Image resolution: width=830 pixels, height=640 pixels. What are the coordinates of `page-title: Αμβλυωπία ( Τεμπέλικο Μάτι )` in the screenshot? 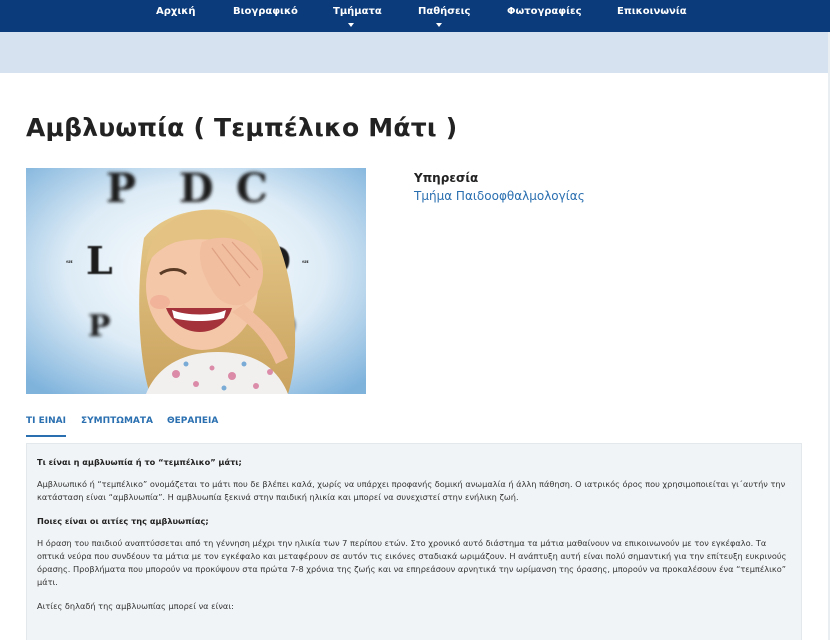 It's located at (242, 127).